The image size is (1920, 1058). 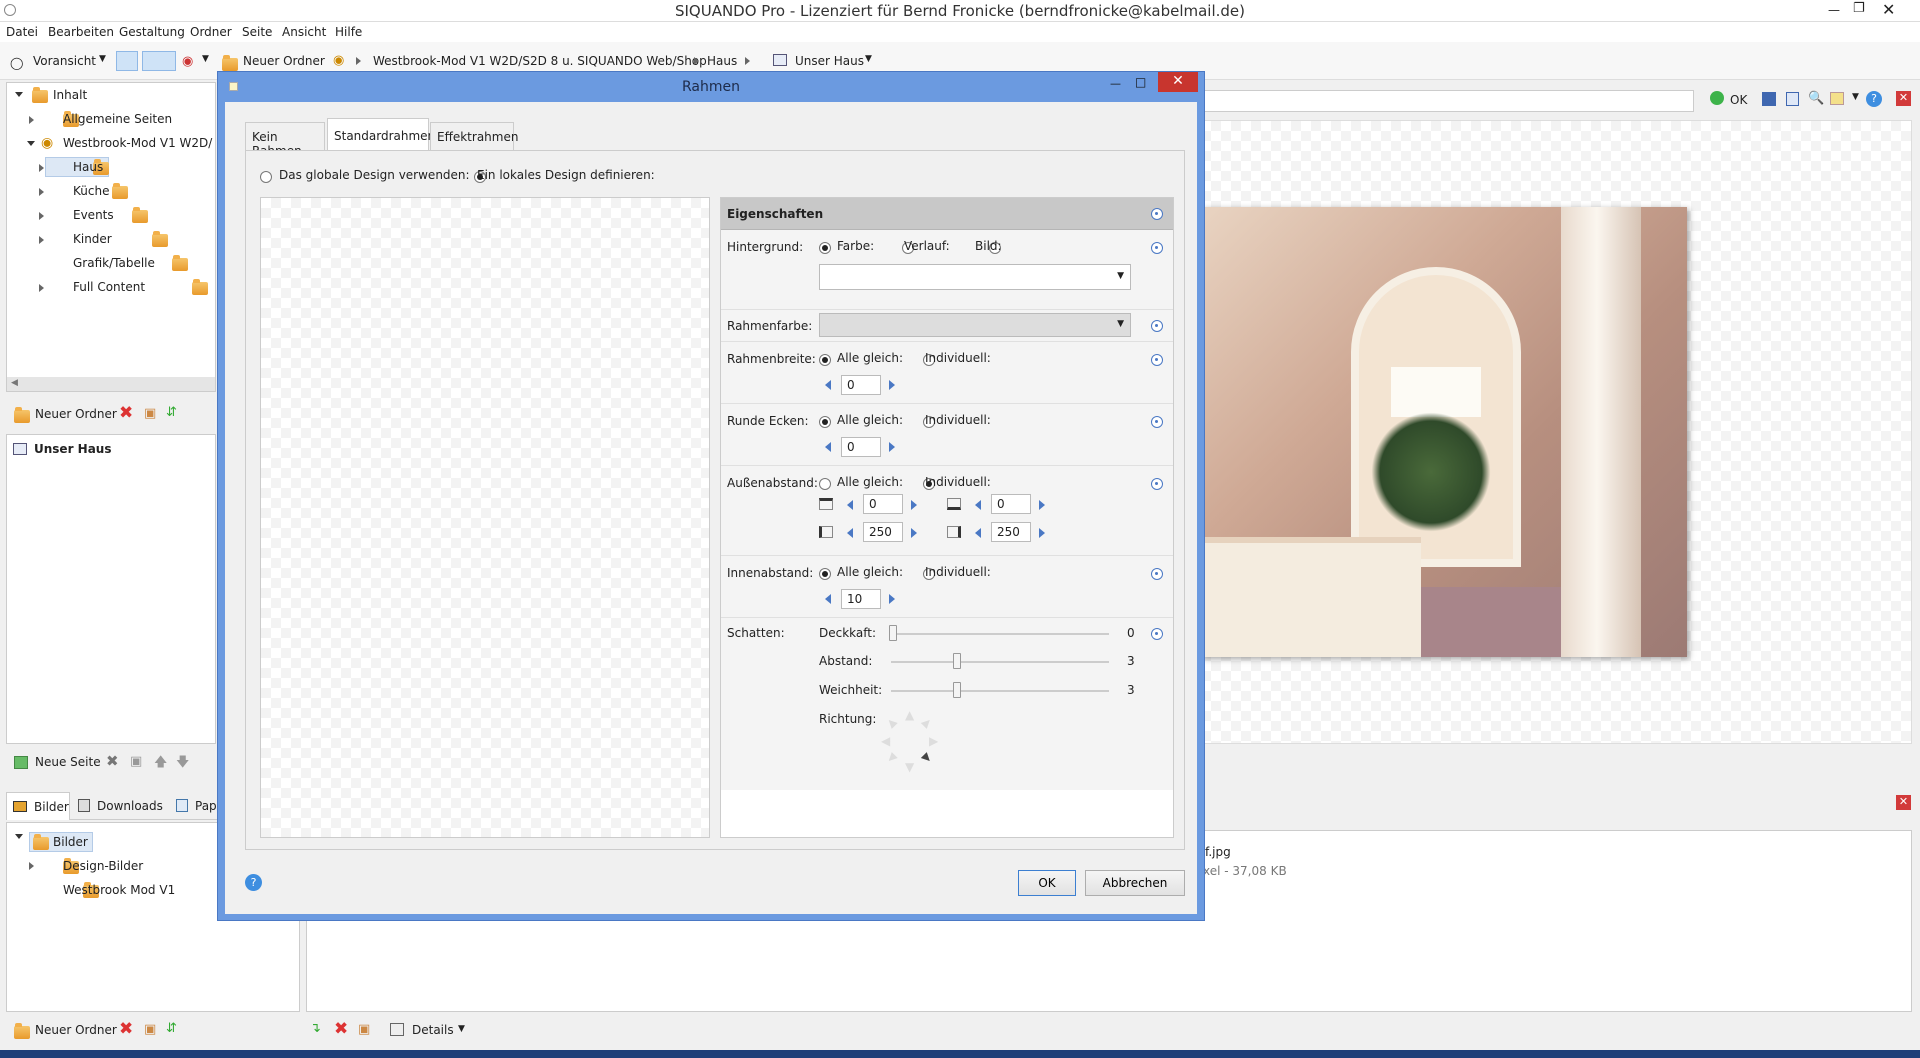 What do you see at coordinates (909, 767) in the screenshot?
I see `direction-down-icon: ▼` at bounding box center [909, 767].